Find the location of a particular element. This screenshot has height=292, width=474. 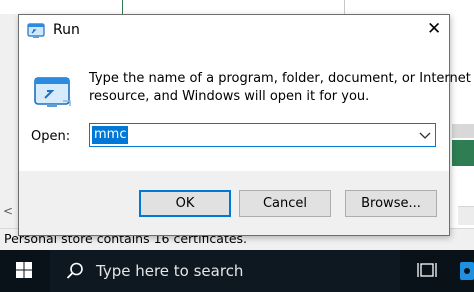

taskbar: Type here to search is located at coordinates (237, 271).